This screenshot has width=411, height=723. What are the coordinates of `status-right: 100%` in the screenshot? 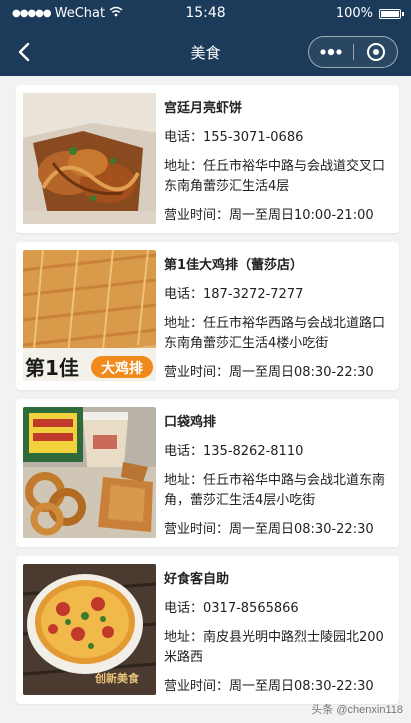 It's located at (369, 13).